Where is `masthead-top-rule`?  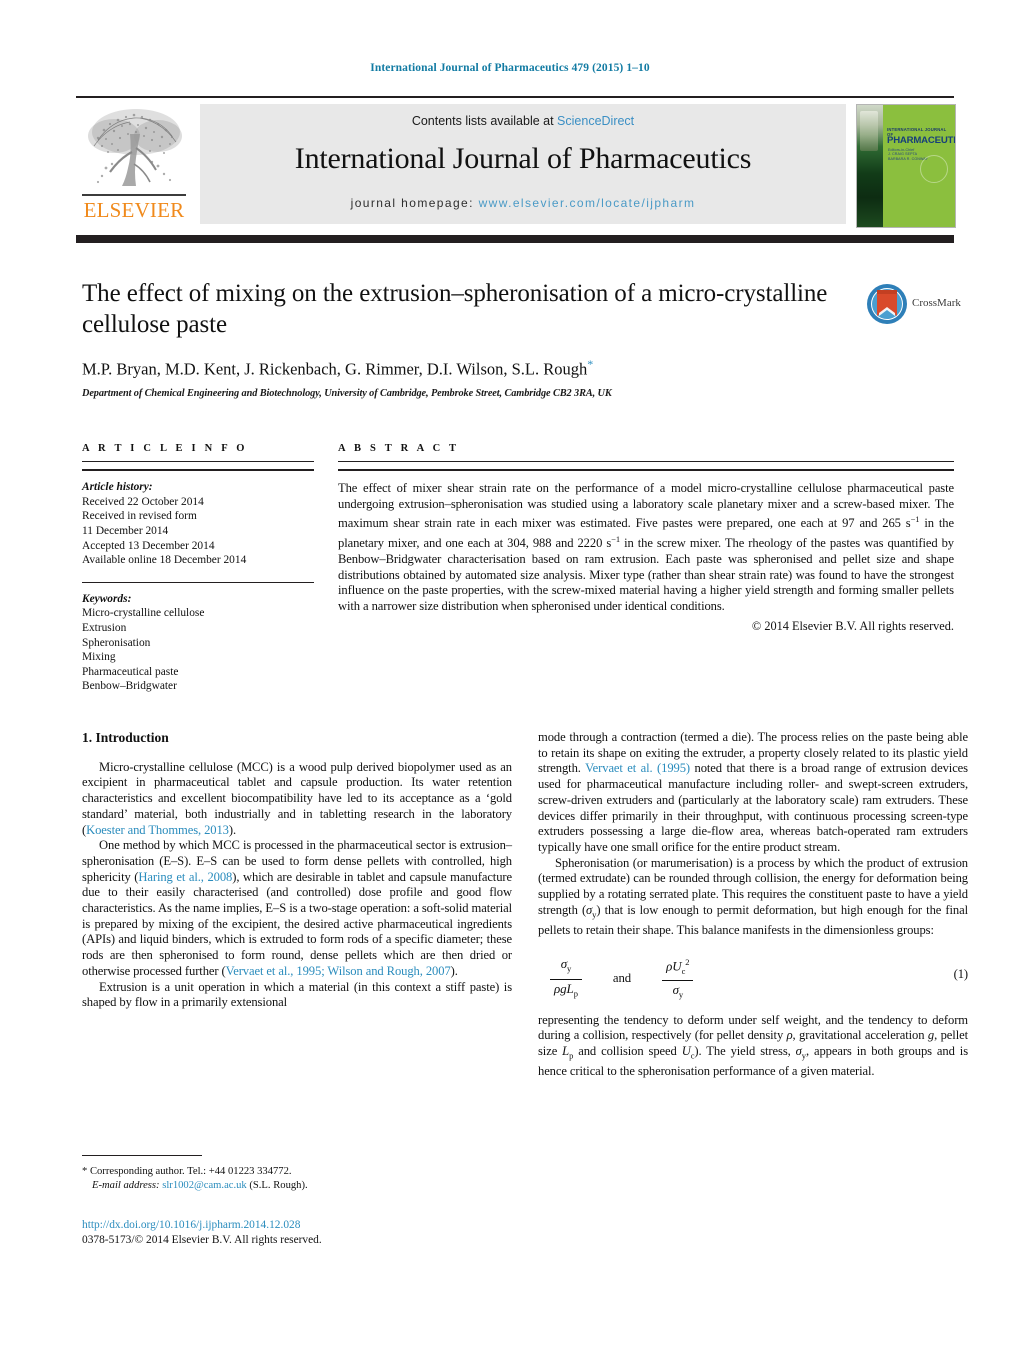
masthead-top-rule is located at coordinates (515, 97).